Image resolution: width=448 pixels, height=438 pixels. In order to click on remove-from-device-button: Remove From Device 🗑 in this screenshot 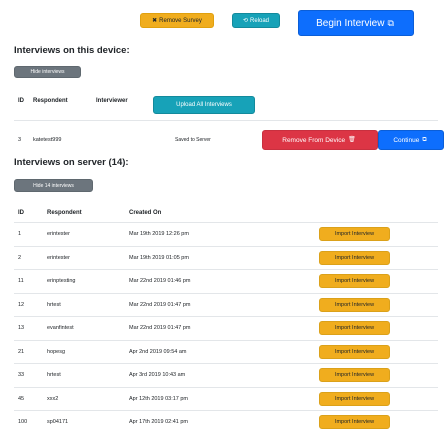, I will do `click(320, 140)`.